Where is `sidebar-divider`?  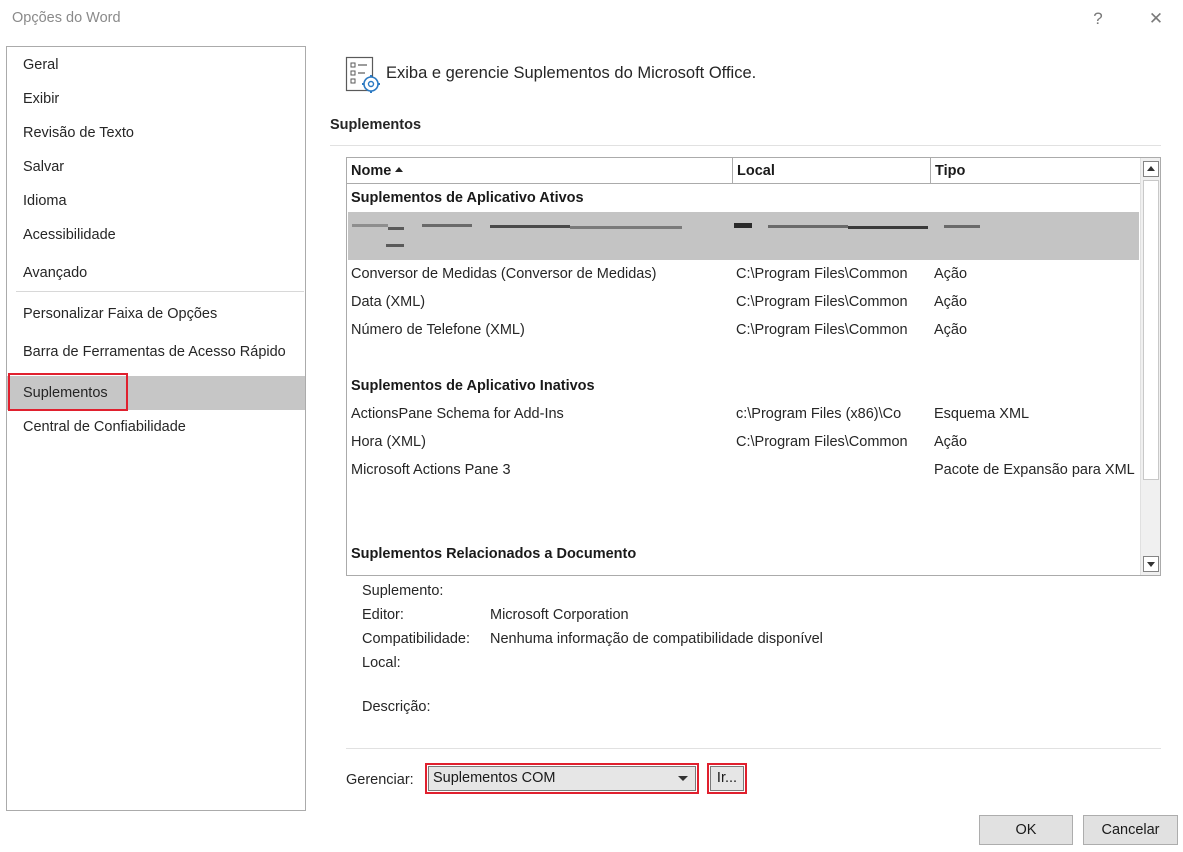
sidebar-divider is located at coordinates (160, 291).